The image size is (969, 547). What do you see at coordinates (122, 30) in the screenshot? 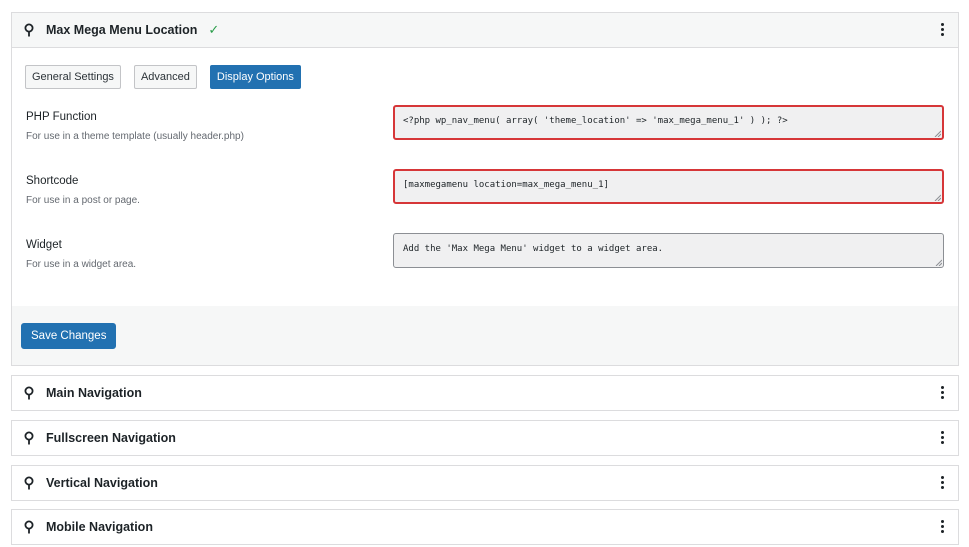
I see `panel-title: Max Mega Menu Location` at bounding box center [122, 30].